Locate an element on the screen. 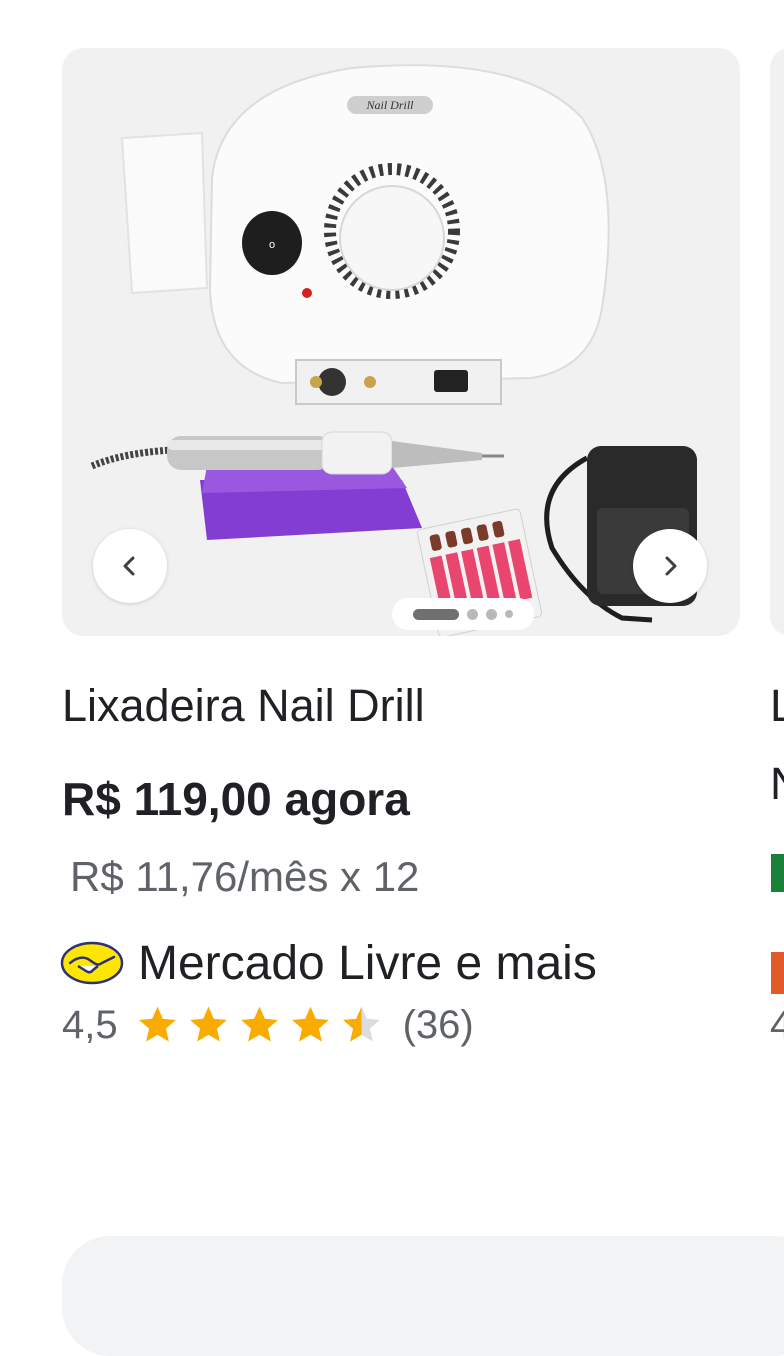 The width and height of the screenshot is (784, 1356). rating: 4,5 (36) is located at coordinates (268, 1025).